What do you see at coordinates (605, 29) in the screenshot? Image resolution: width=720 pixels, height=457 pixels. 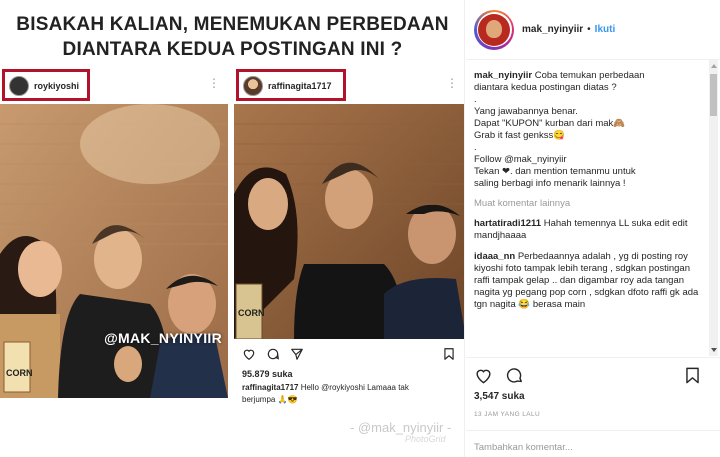 I see `follow-button: Ikuti` at bounding box center [605, 29].